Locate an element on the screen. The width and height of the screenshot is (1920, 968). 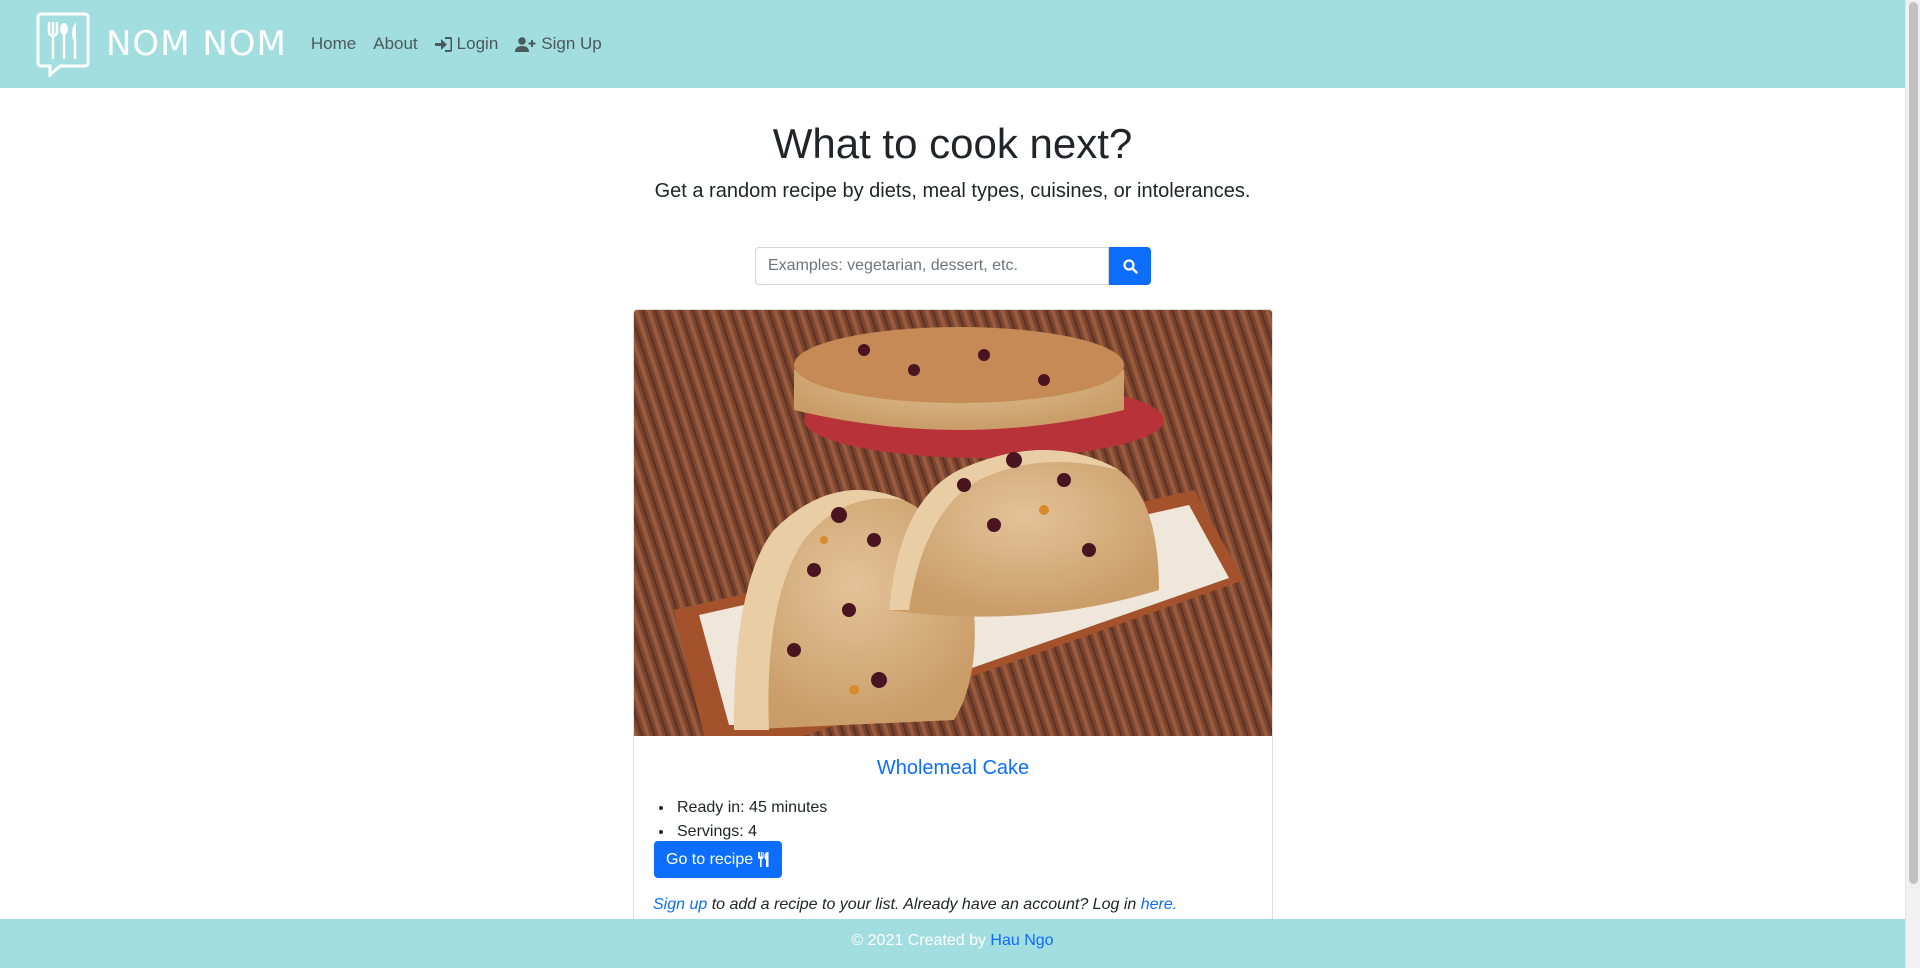
utensils-icon is located at coordinates (763, 859).